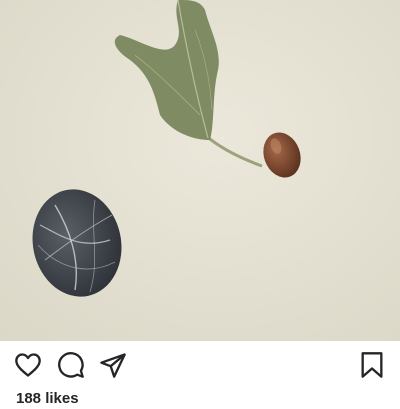  What do you see at coordinates (200, 365) in the screenshot?
I see `post-action-bar` at bounding box center [200, 365].